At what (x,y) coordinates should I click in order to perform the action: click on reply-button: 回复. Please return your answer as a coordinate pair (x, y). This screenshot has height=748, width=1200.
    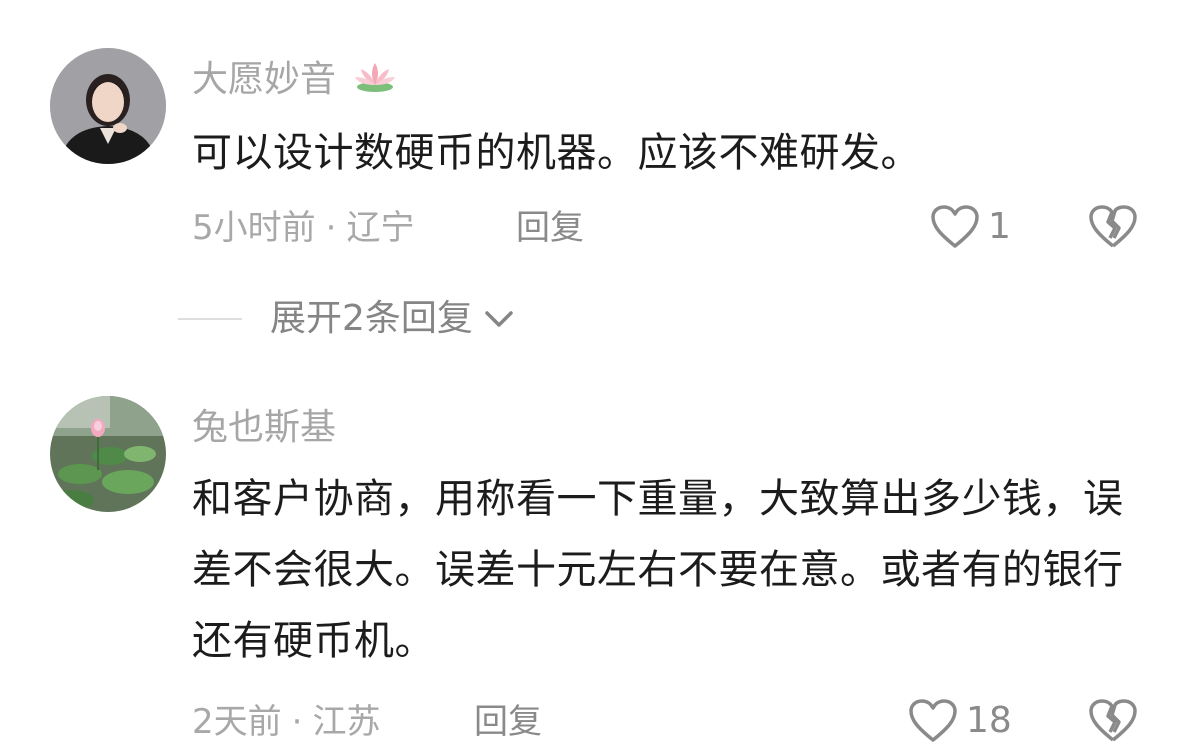
    Looking at the image, I should click on (508, 722).